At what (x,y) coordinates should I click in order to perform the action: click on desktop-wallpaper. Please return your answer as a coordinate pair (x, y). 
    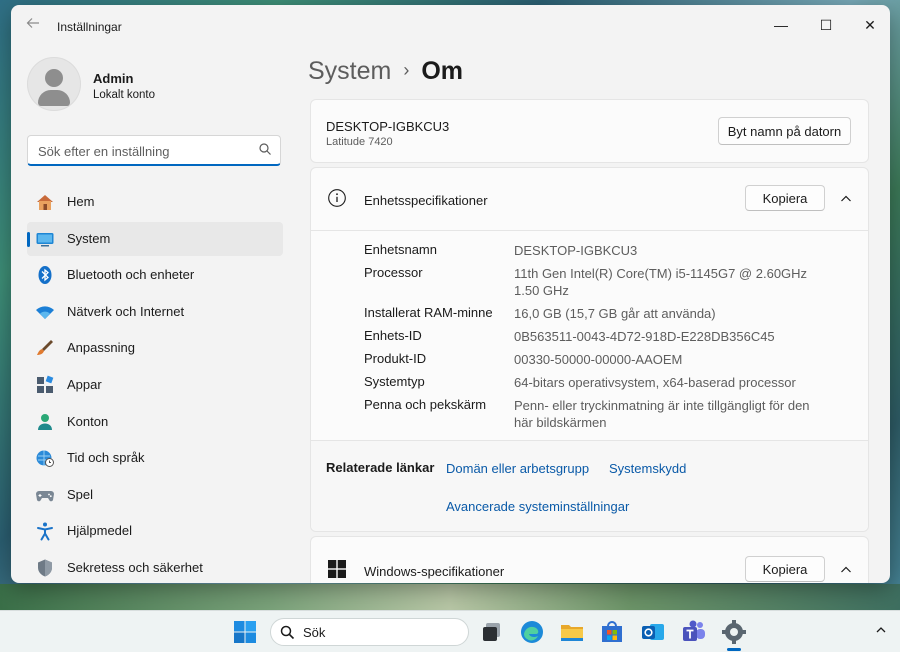
    Looking at the image, I should click on (450, 597).